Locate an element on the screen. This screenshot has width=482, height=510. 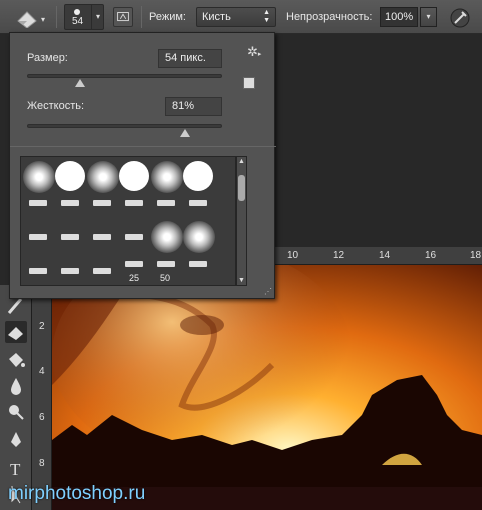
svg-text: T is located at coordinates (15, 469).